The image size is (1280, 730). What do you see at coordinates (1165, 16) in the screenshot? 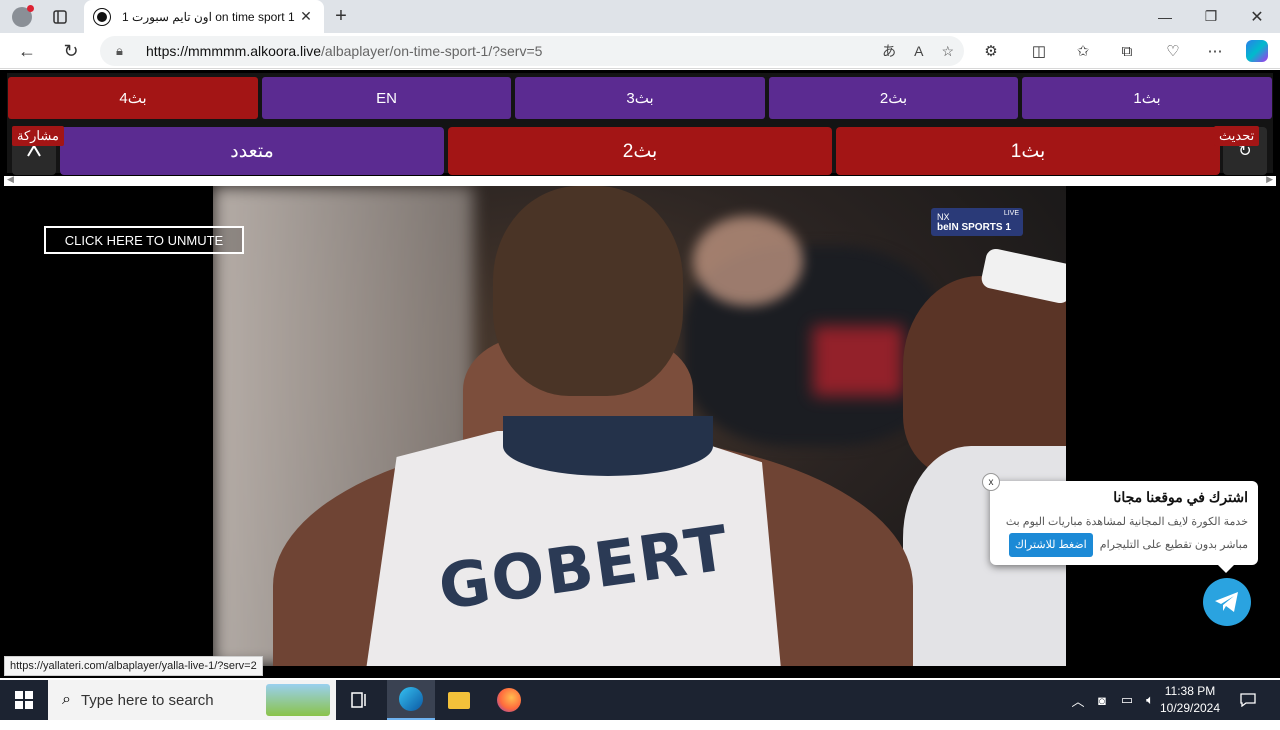
I see `minimize-icon: —` at bounding box center [1165, 16].